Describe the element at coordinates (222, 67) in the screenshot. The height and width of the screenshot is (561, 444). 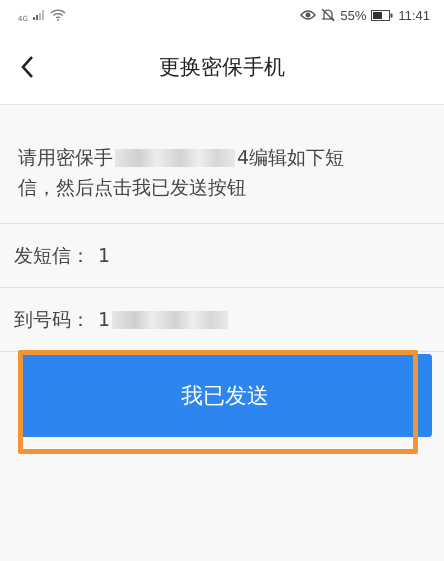
I see `page-title: 更换密保手机` at that location.